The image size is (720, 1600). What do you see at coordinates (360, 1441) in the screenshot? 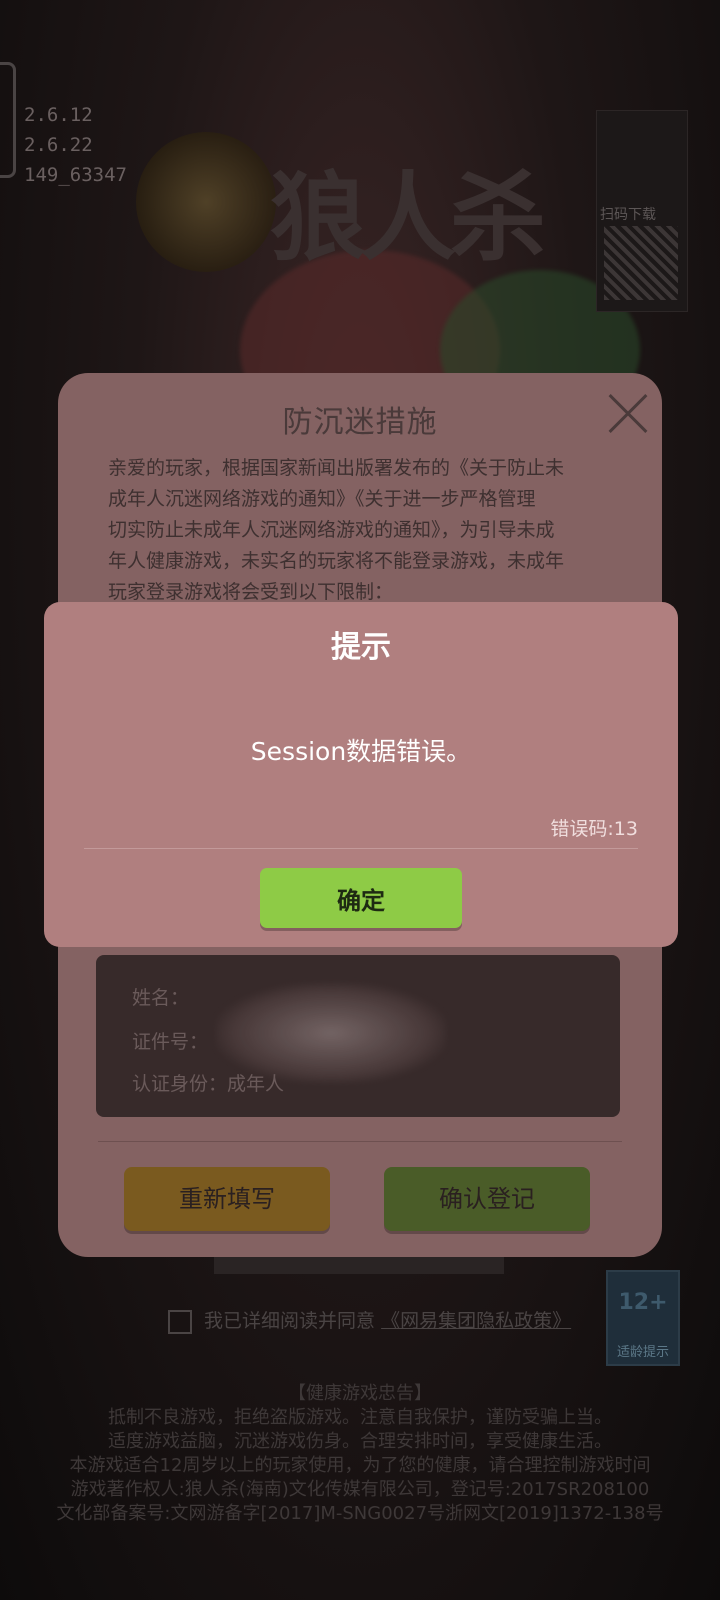
I see `health-line: 适度游戏益脑，沉迷游戏伤身。合理安排时间，享受健康生活。` at bounding box center [360, 1441].